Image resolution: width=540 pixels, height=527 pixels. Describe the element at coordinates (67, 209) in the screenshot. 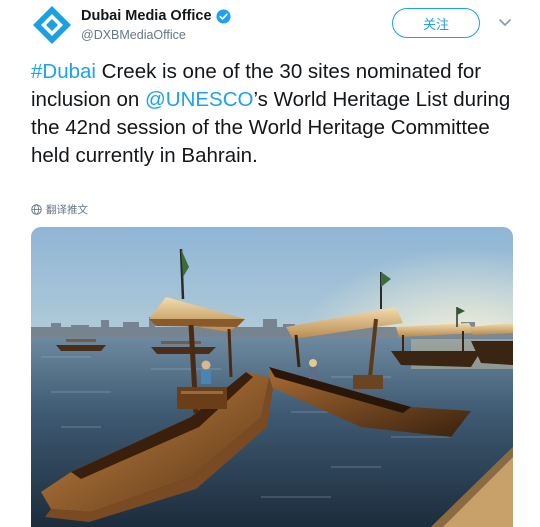

I see `translate-label: 翻译推文` at that location.